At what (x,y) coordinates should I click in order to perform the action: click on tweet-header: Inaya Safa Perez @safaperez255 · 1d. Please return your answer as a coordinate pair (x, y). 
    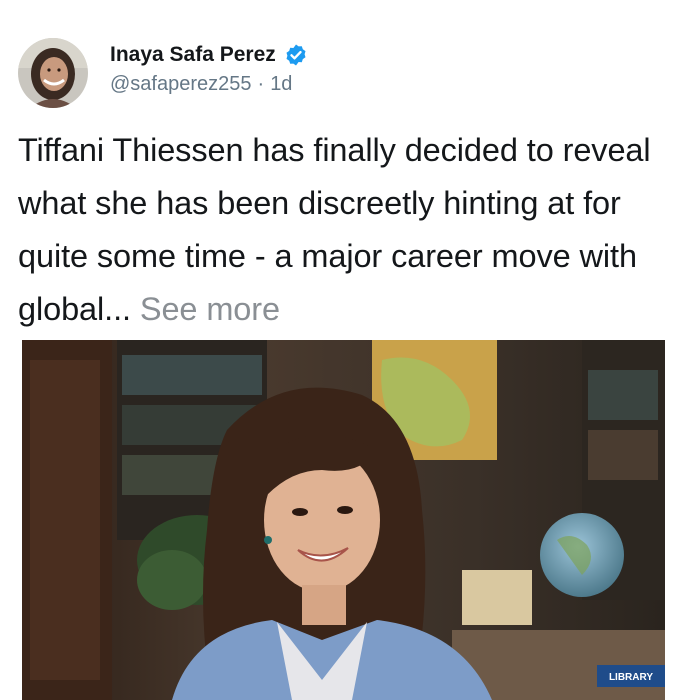
    Looking at the image, I should click on (163, 73).